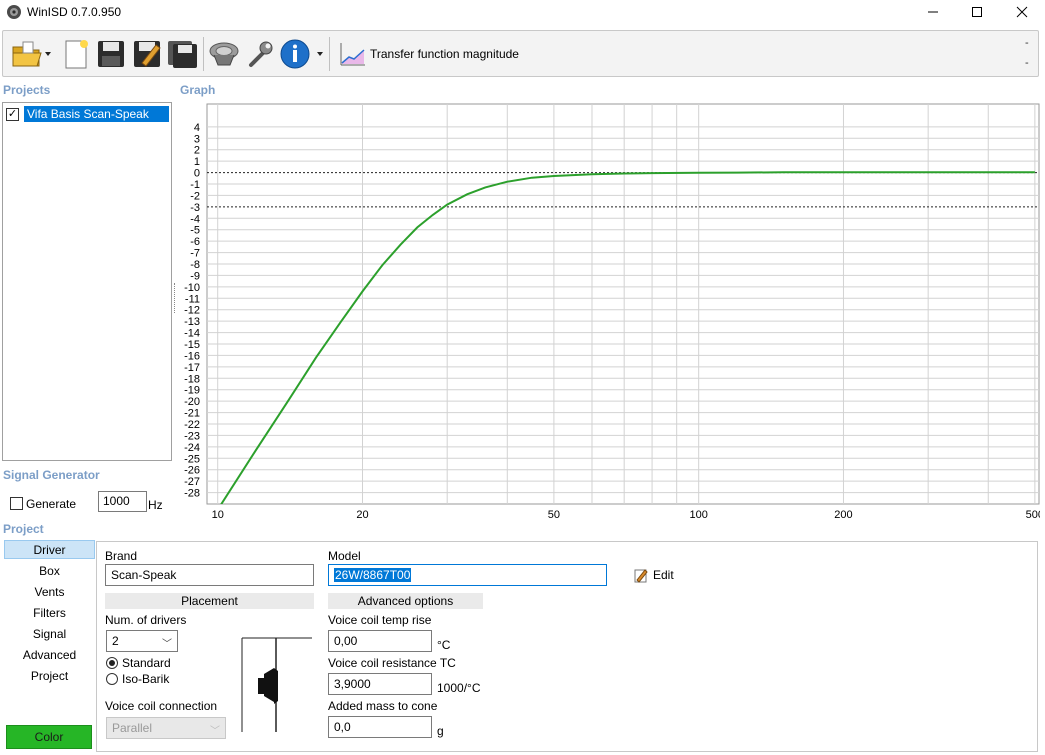 Image resolution: width=1045 pixels, height=755 pixels. I want to click on new-document-icon, so click(76, 54).